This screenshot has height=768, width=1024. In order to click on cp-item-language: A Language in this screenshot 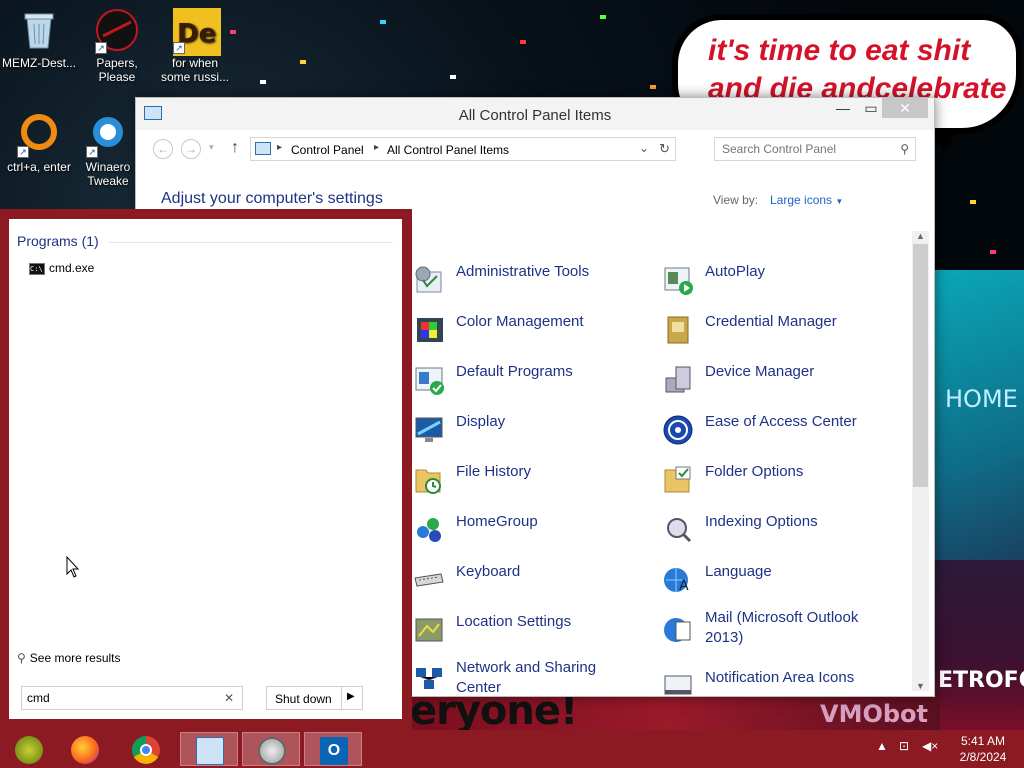, I will do `click(777, 582)`.